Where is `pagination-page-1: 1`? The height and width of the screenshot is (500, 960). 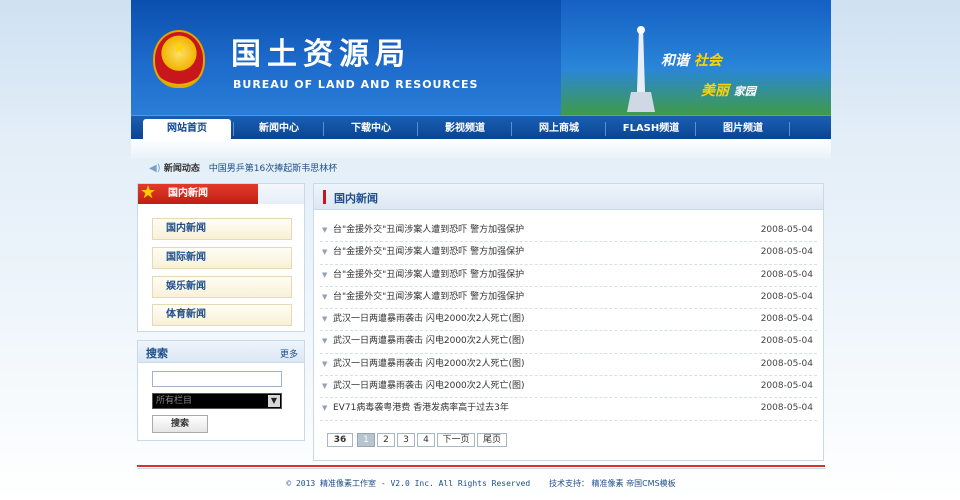
pagination-page-1: 1 is located at coordinates (366, 440).